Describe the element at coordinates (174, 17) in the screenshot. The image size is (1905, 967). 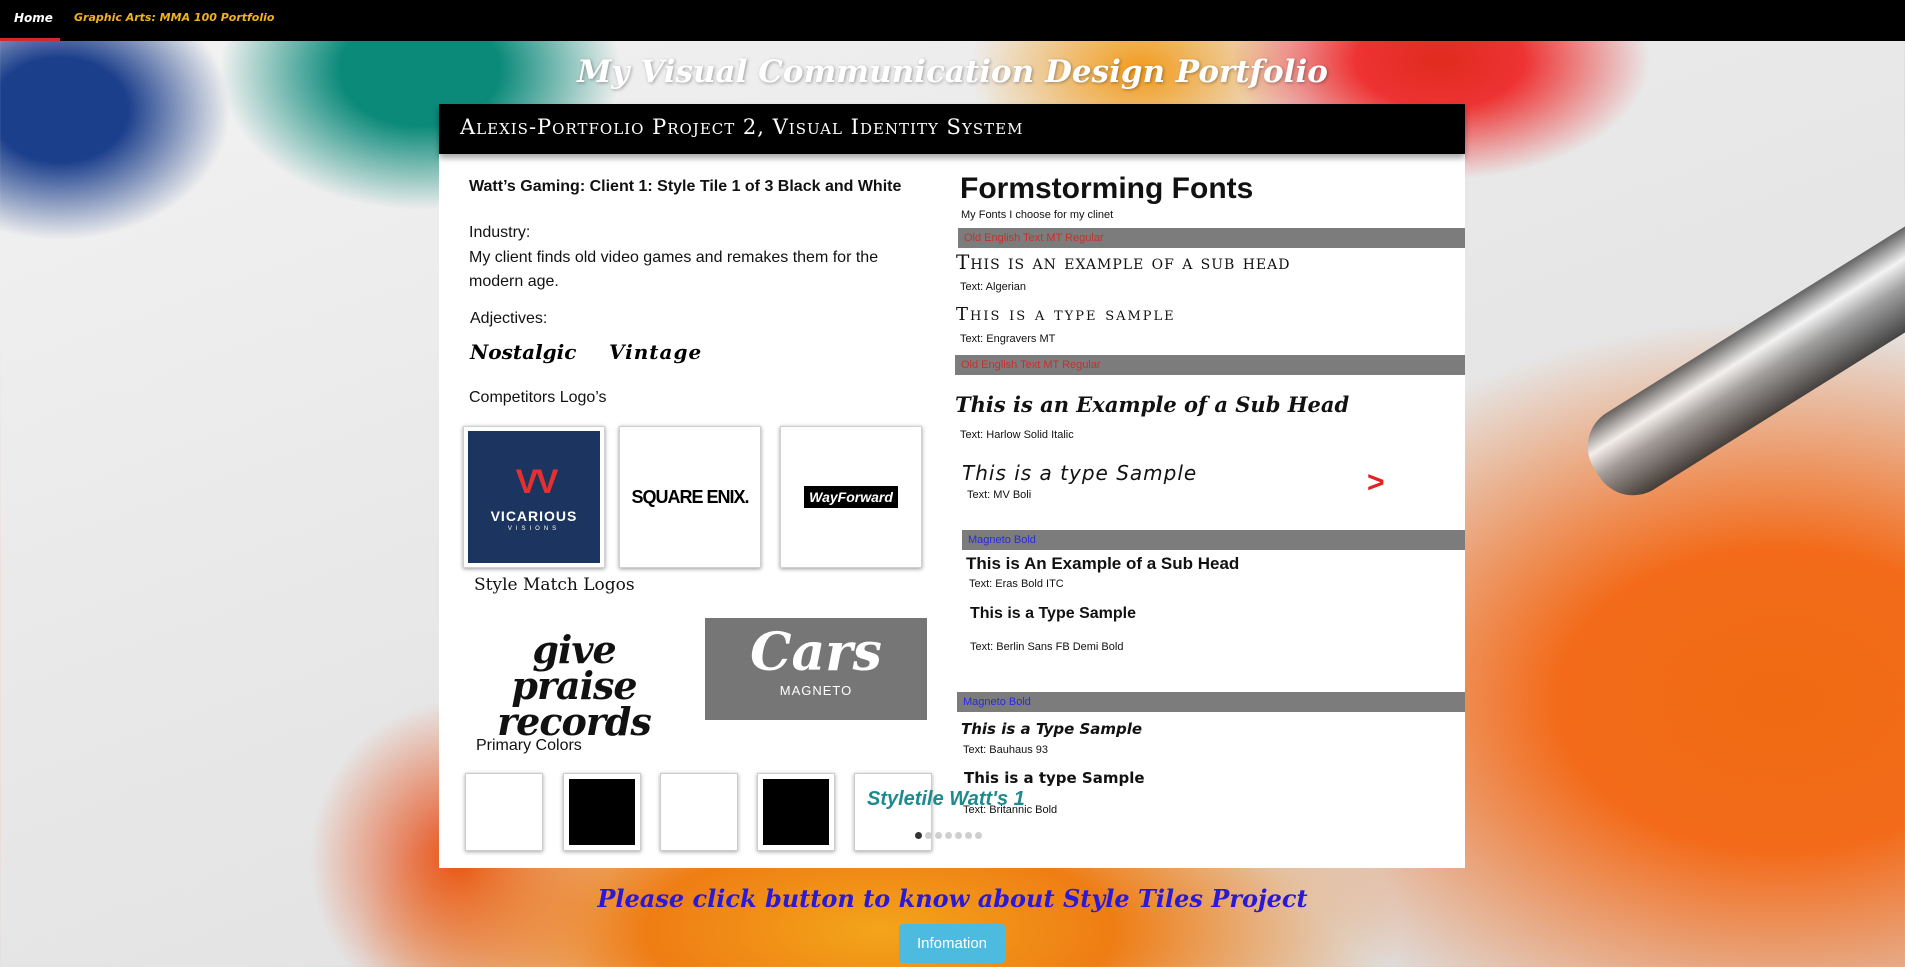
I see `nav-portfolio-link: Graphic Arts: MMA 100 Portfolio` at that location.